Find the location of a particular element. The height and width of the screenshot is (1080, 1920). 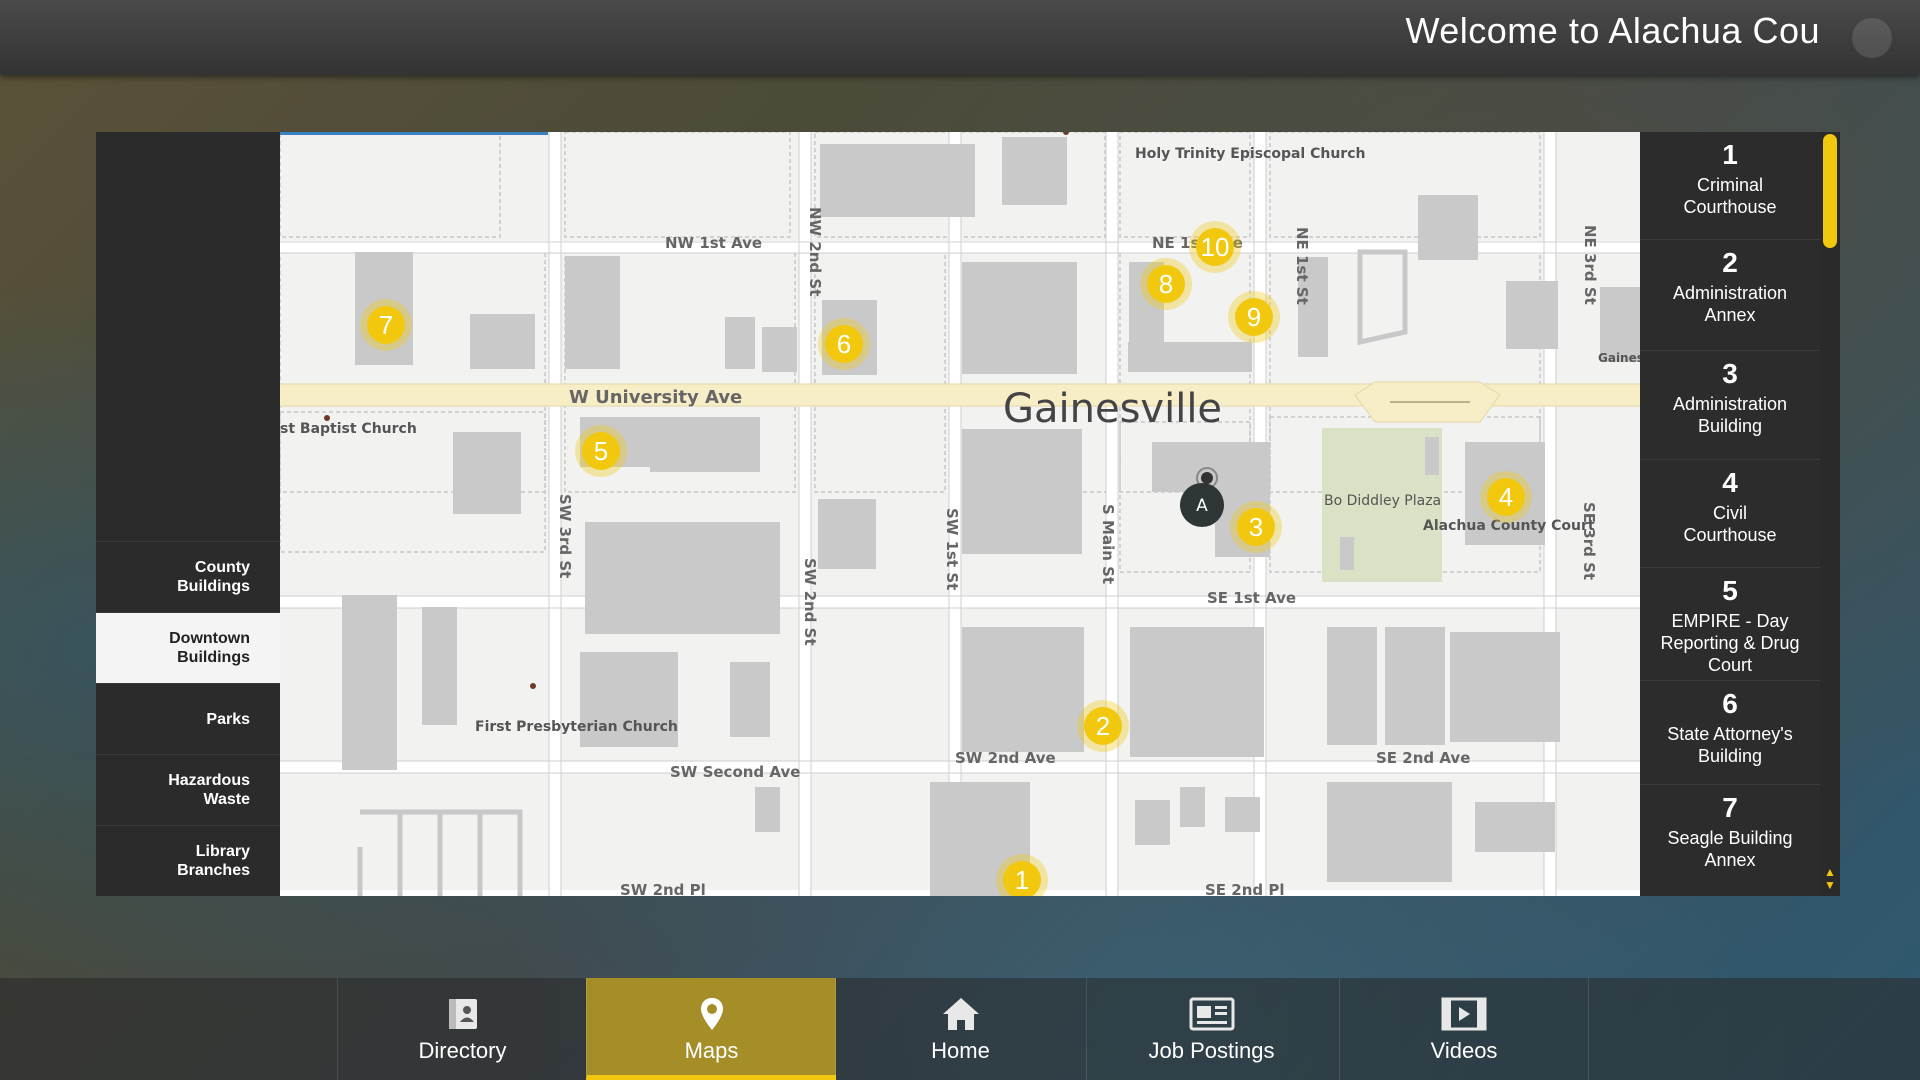

map-marker-4: 4 is located at coordinates (1506, 497).